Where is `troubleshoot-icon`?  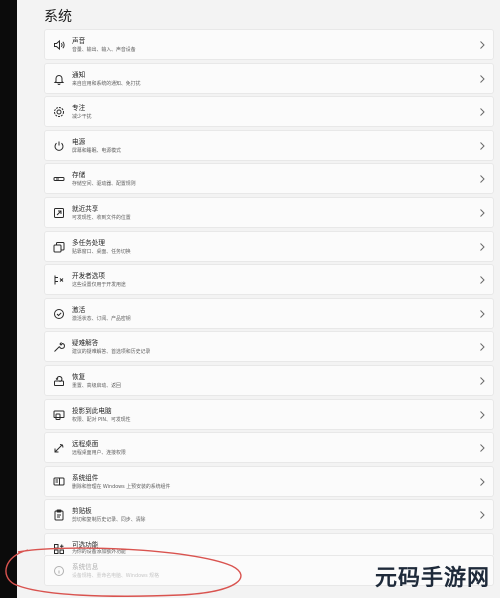 troubleshoot-icon is located at coordinates (59, 347).